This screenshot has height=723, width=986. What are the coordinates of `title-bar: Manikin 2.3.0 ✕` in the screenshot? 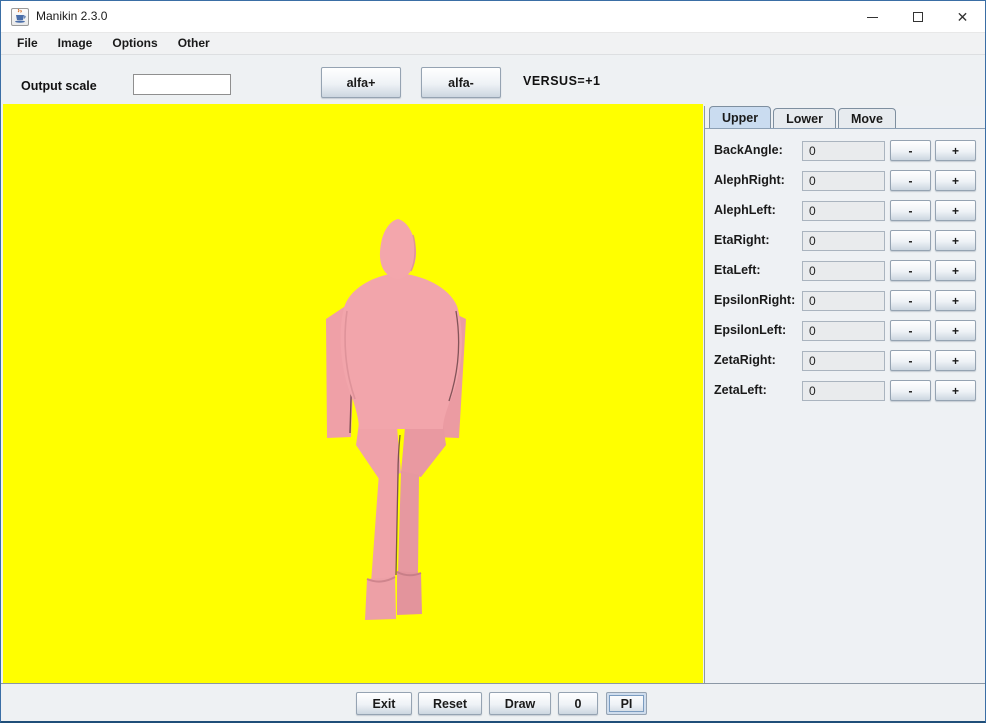 It's located at (493, 17).